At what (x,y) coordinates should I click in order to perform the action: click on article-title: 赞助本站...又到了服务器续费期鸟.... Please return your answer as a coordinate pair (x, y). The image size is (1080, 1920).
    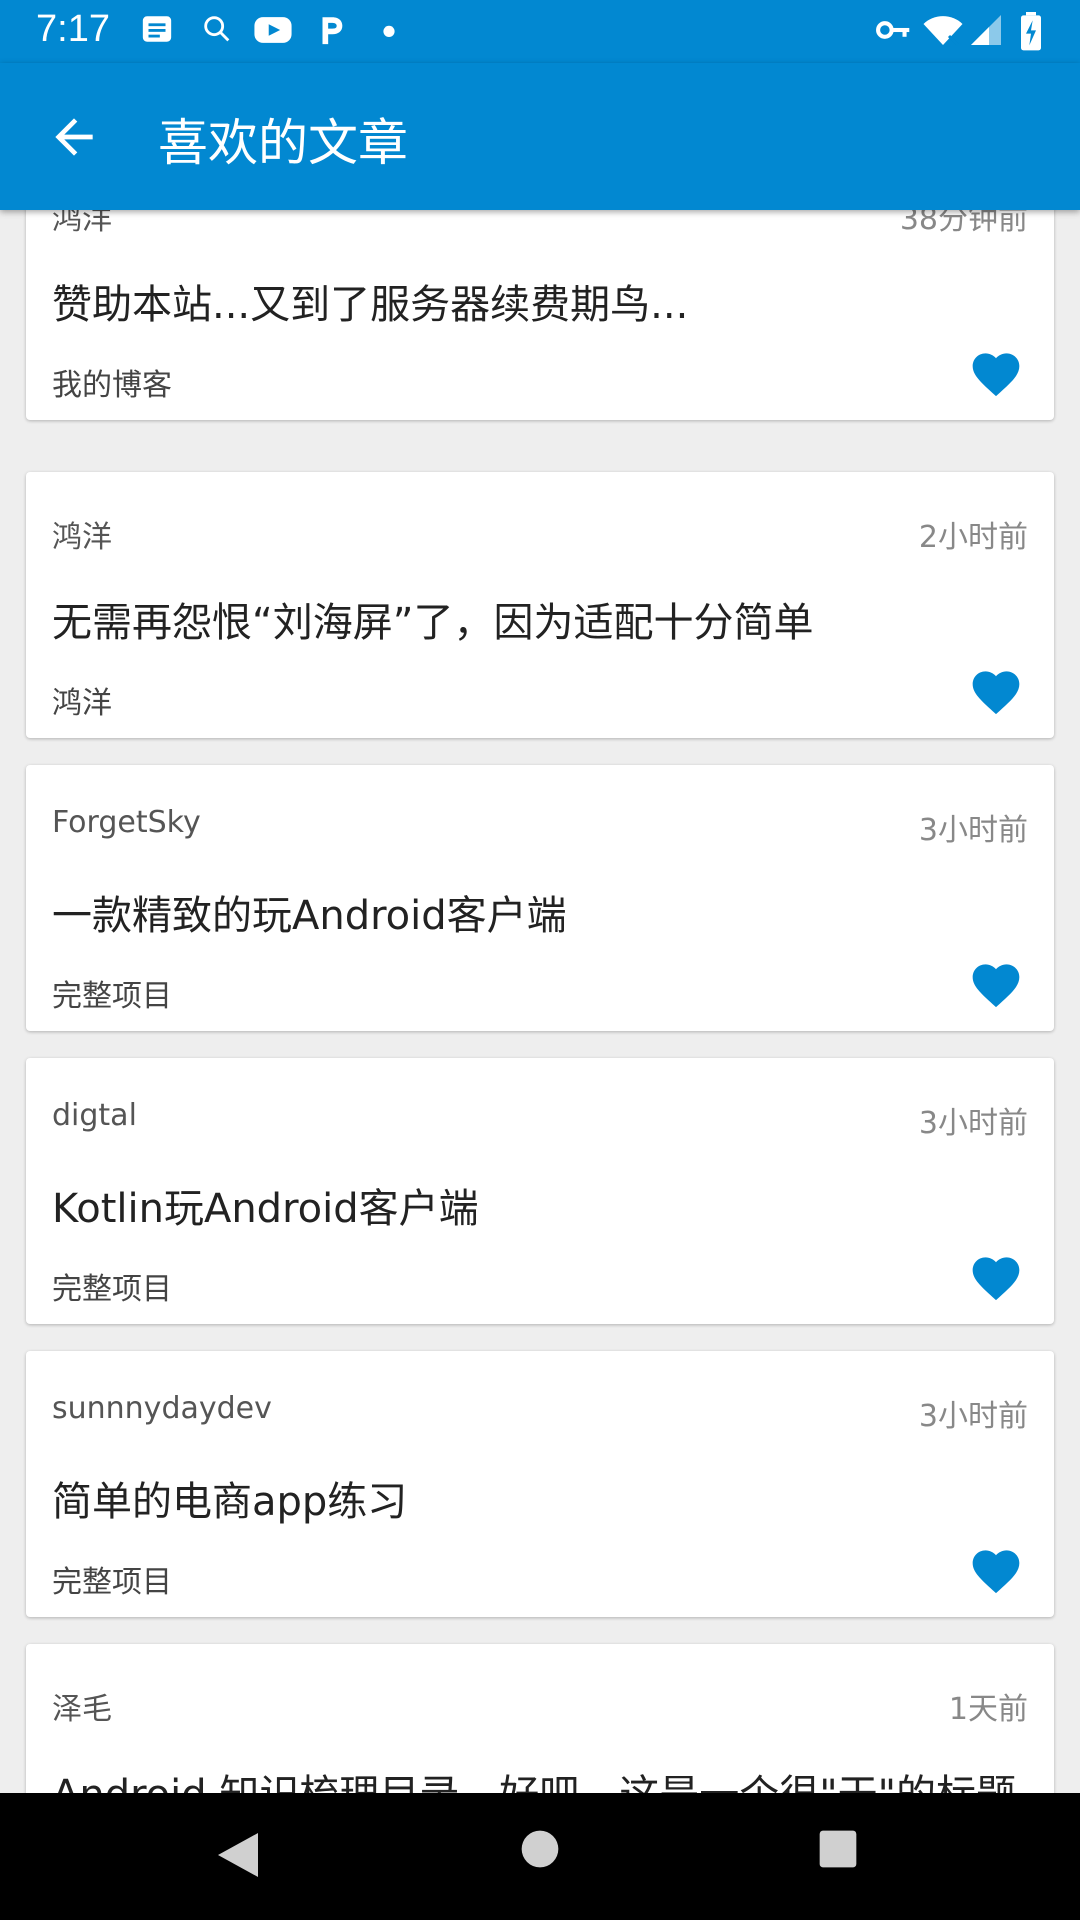
    Looking at the image, I should click on (370, 301).